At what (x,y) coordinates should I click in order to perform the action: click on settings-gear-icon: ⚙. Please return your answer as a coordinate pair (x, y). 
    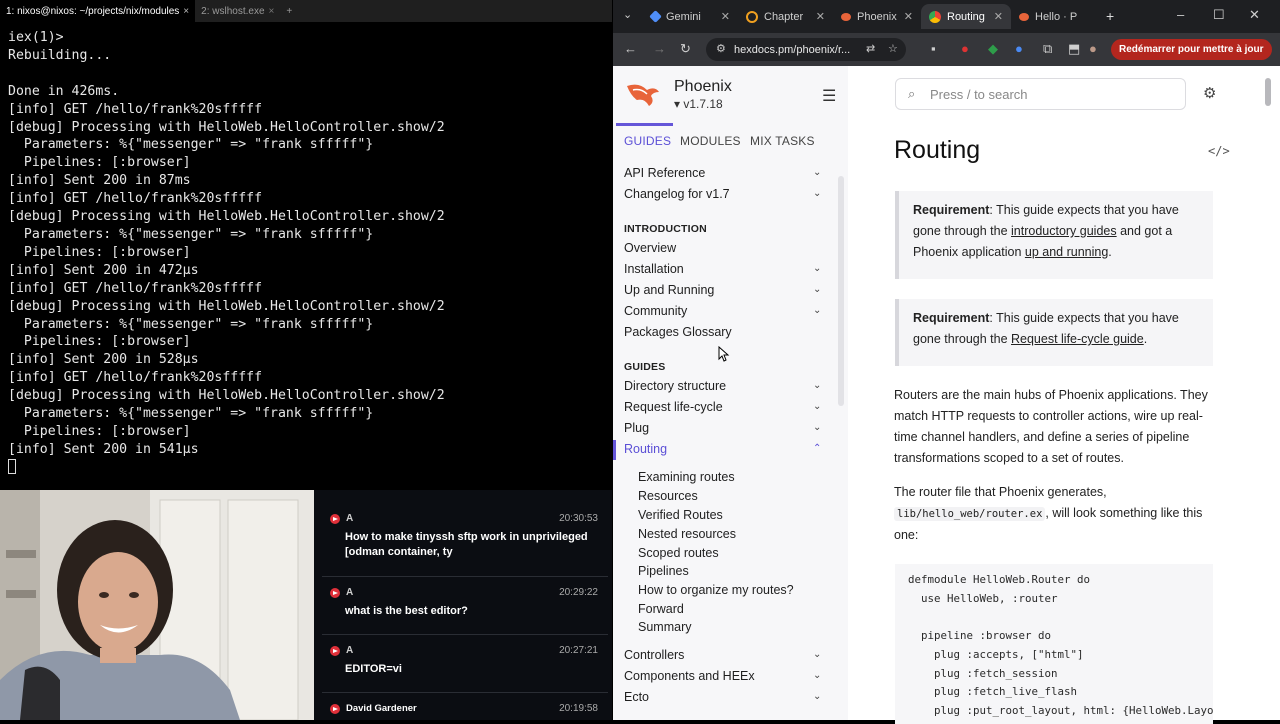
    Looking at the image, I should click on (1209, 93).